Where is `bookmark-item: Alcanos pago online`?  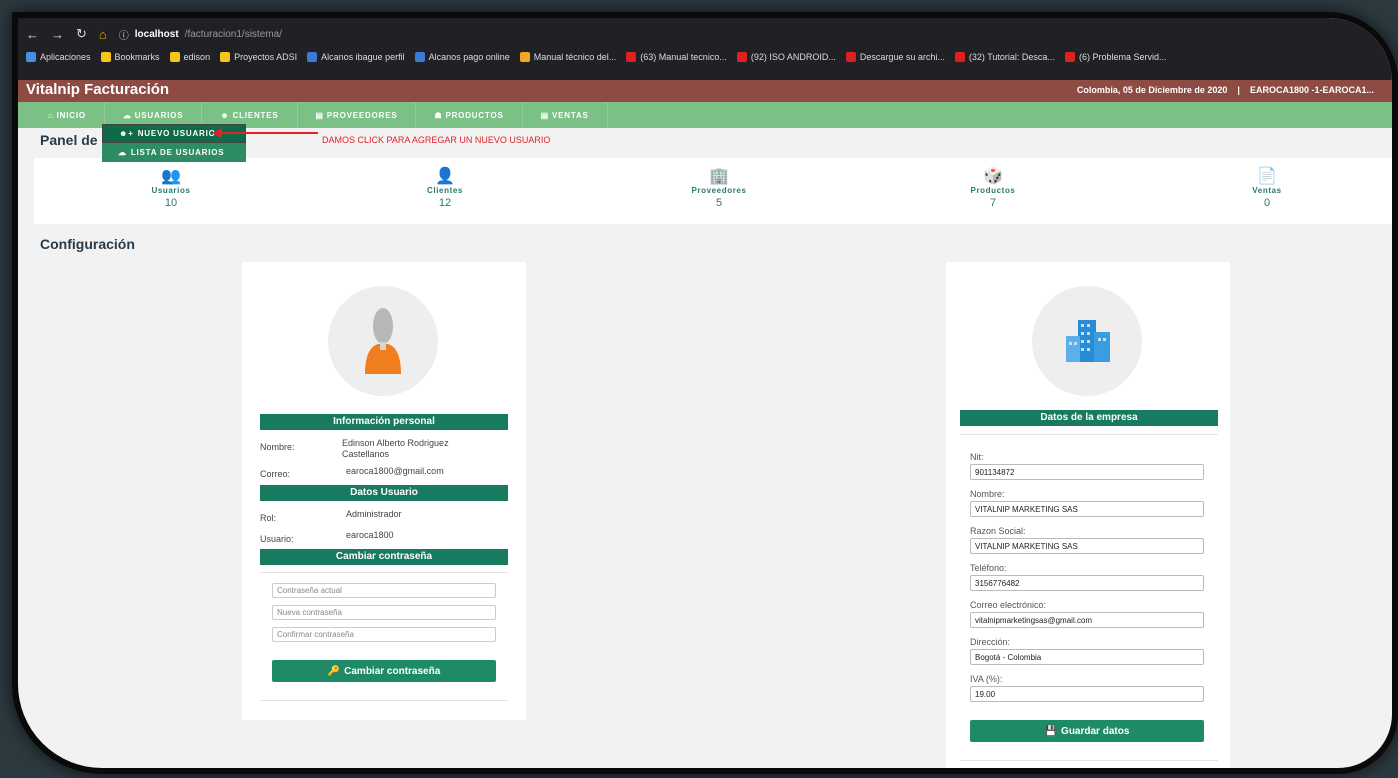
bookmark-item: Alcanos pago online is located at coordinates (462, 57).